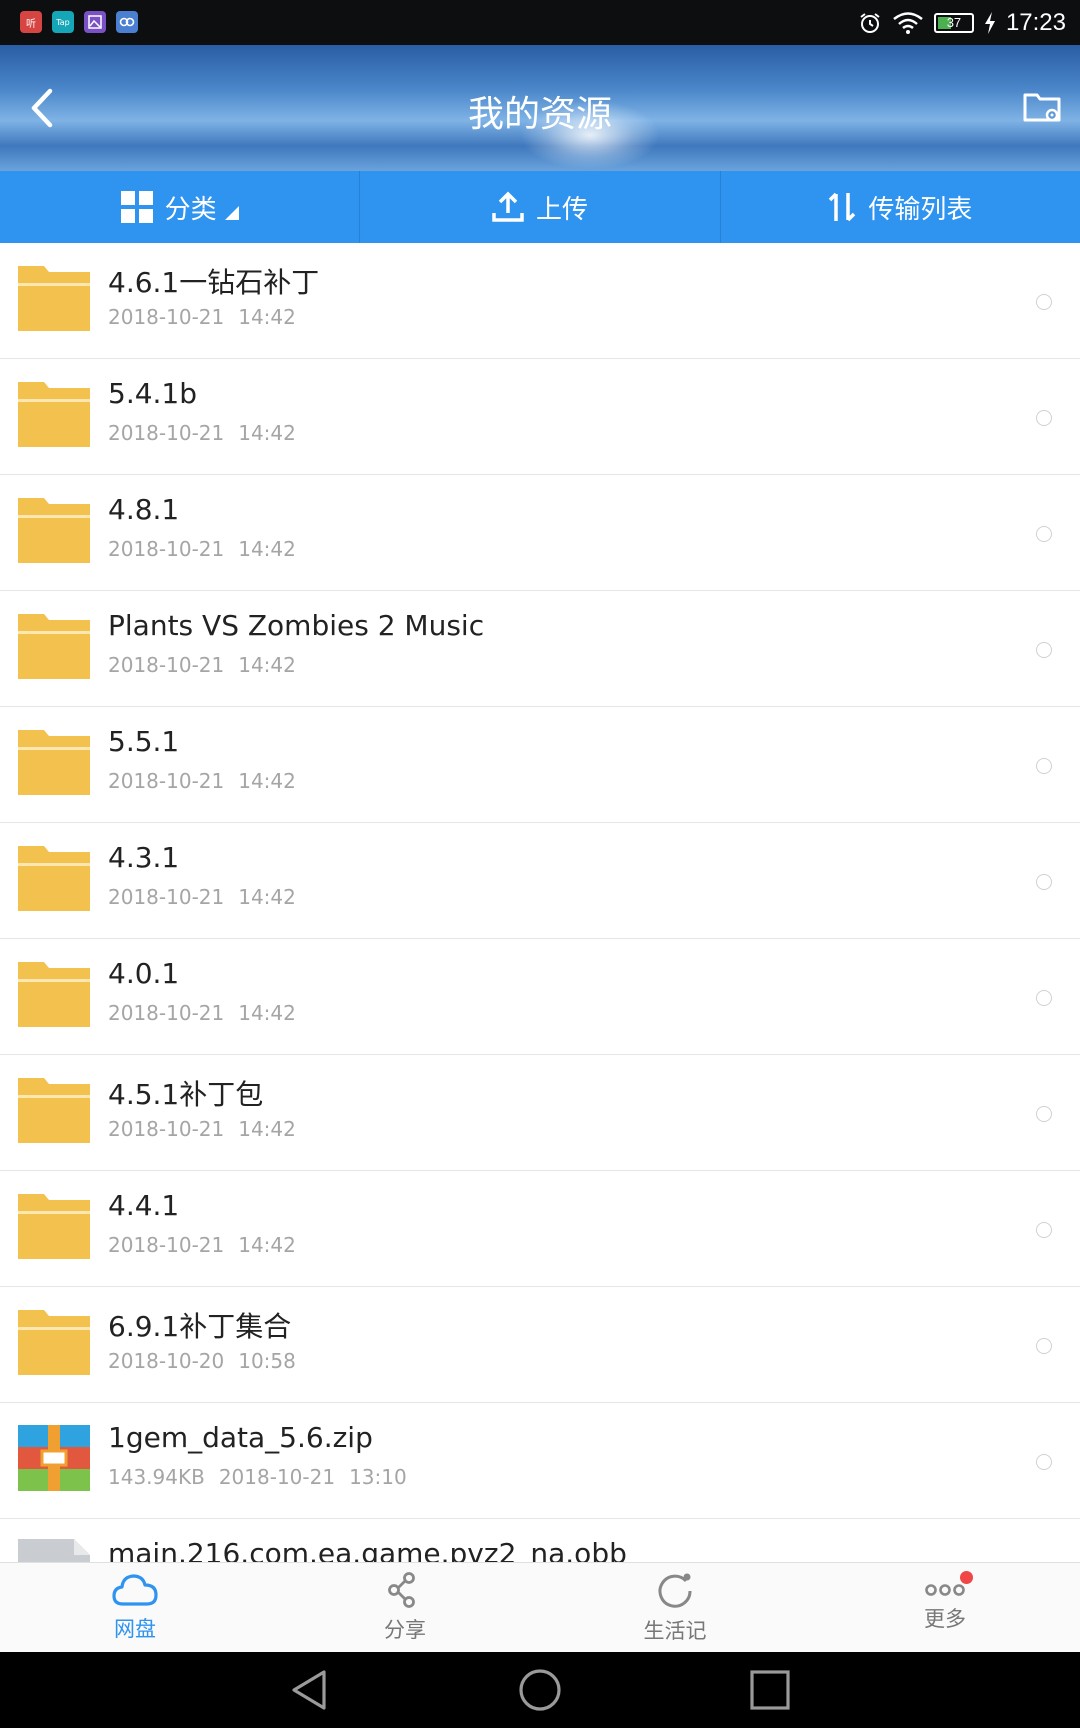  Describe the element at coordinates (508, 206) in the screenshot. I see `upload-icon` at that location.